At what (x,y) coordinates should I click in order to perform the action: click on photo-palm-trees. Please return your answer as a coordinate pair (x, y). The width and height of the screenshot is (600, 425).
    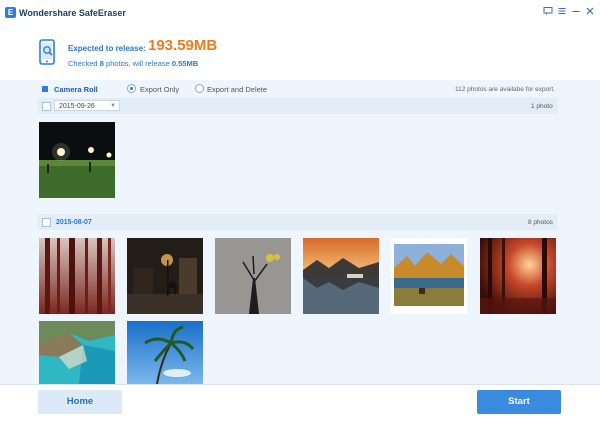
    Looking at the image, I should click on (165, 352).